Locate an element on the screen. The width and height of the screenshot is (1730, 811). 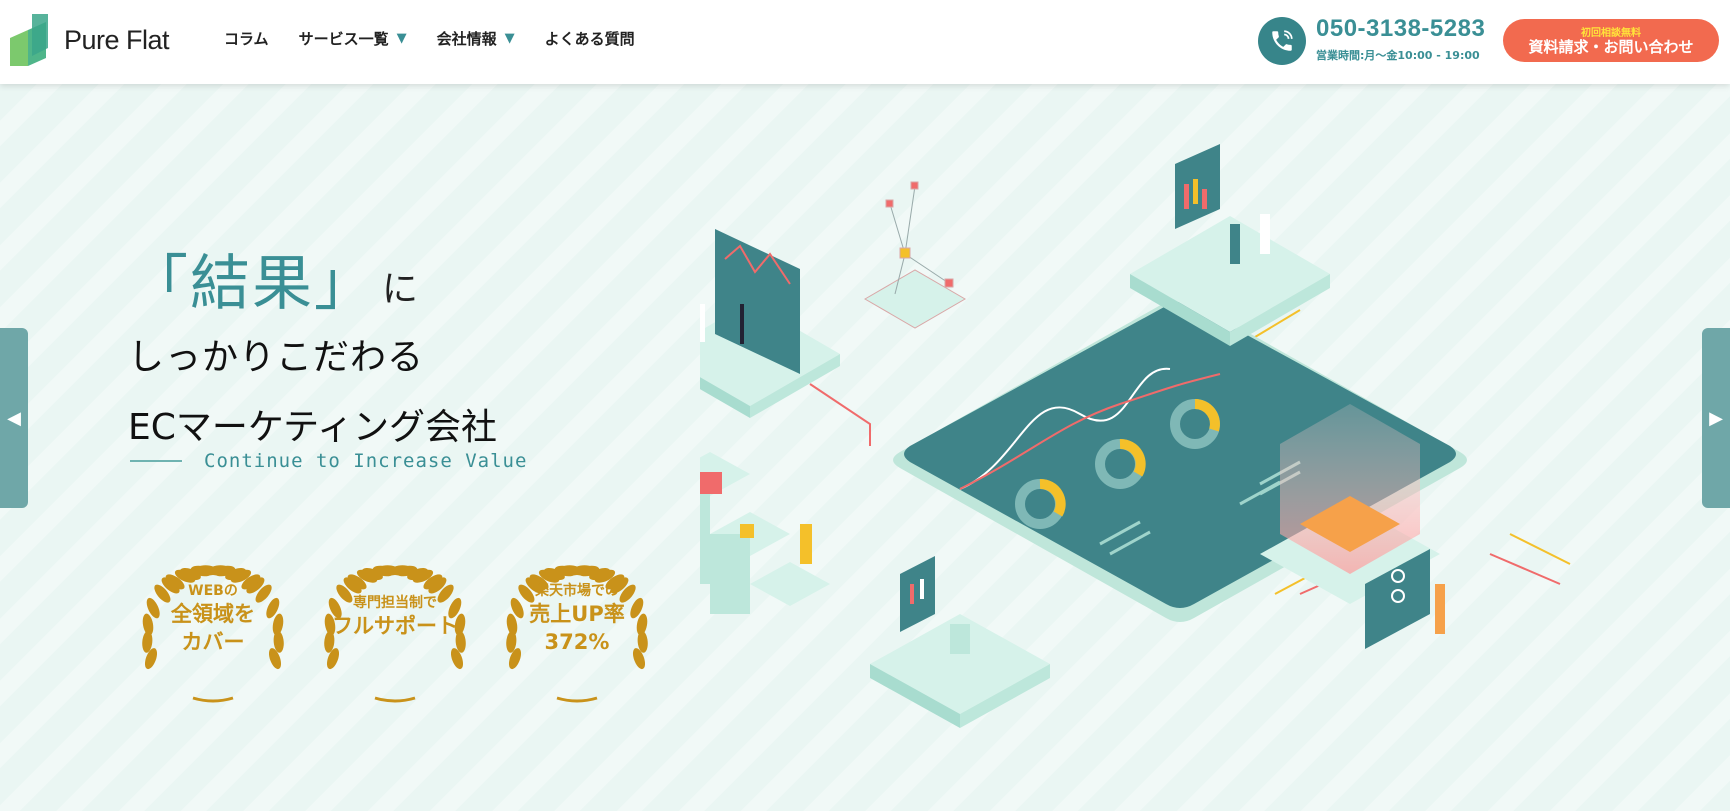
badge-small-text: WEBの is located at coordinates (213, 591).